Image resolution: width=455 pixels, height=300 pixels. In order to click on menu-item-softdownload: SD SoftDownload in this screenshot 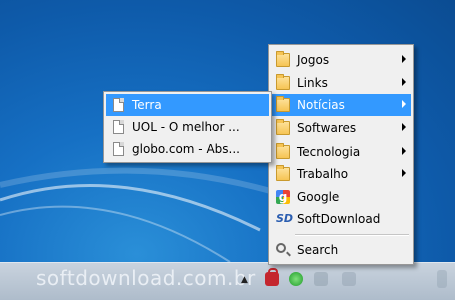, I will do `click(341, 219)`.